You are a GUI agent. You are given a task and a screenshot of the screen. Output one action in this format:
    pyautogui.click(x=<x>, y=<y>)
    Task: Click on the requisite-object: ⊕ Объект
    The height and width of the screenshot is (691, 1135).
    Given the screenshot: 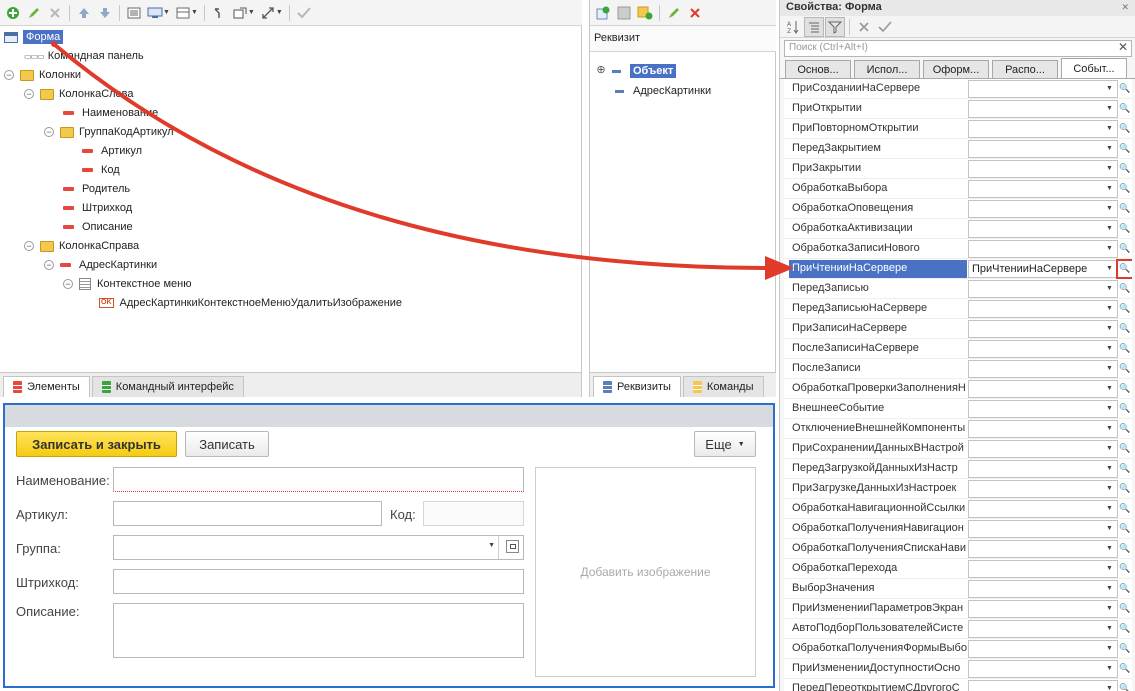 What is the action you would take?
    pyautogui.click(x=636, y=71)
    